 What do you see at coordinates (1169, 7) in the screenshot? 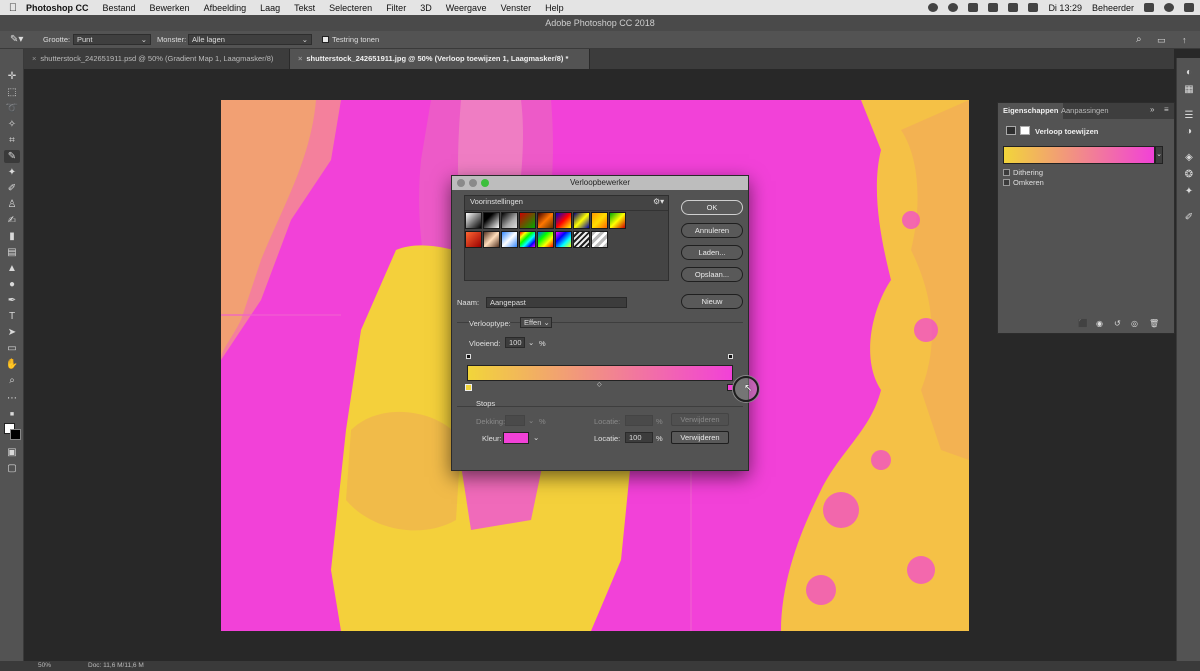
I see `siri-icon` at bounding box center [1169, 7].